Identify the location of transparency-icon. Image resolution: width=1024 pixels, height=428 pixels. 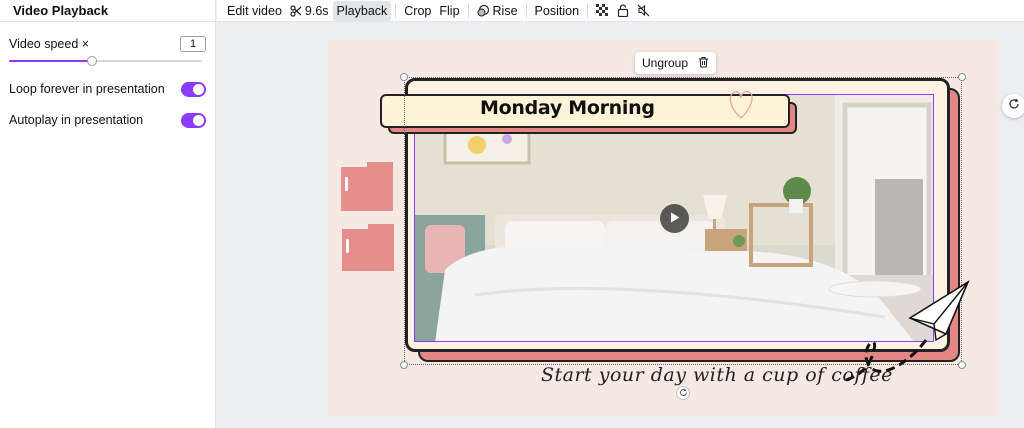
(602, 10).